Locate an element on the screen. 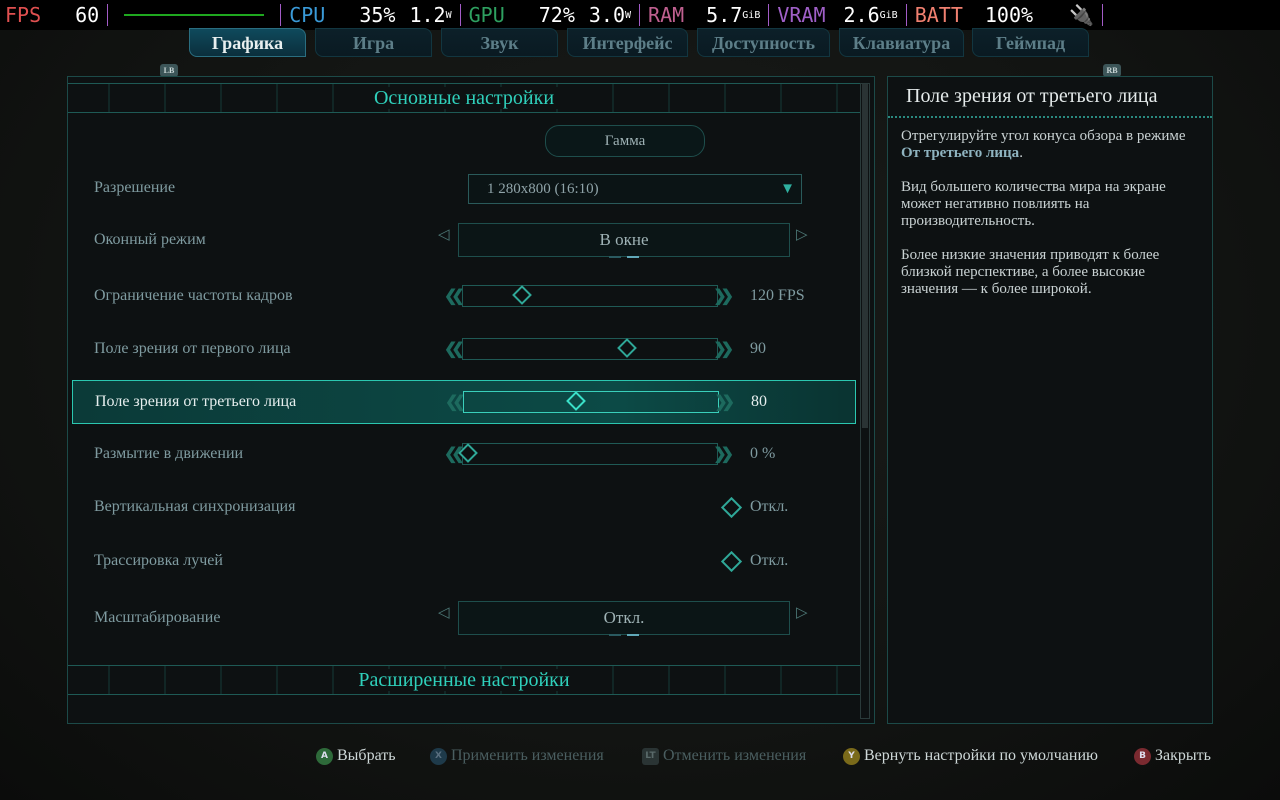 The image size is (1280, 800). b-button-icon: B is located at coordinates (1142, 756).